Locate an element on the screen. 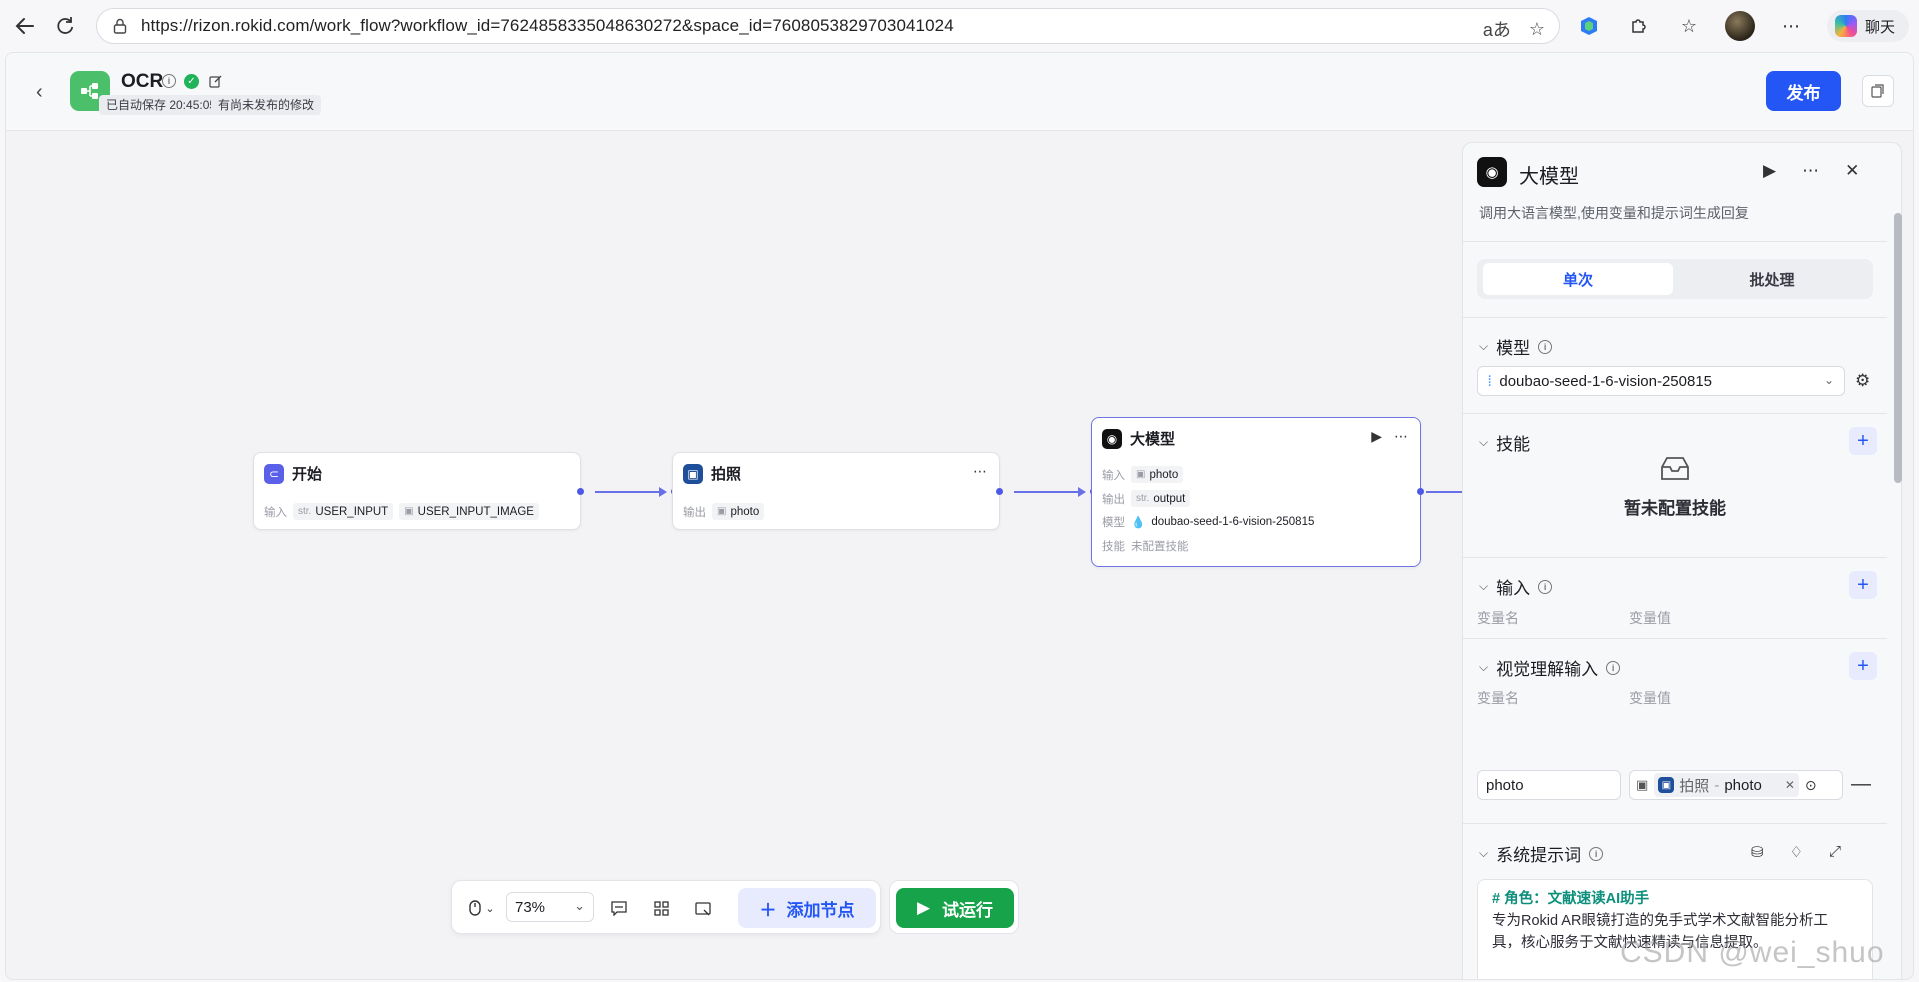 The width and height of the screenshot is (1919, 982). edge-start-photo is located at coordinates (628, 492).